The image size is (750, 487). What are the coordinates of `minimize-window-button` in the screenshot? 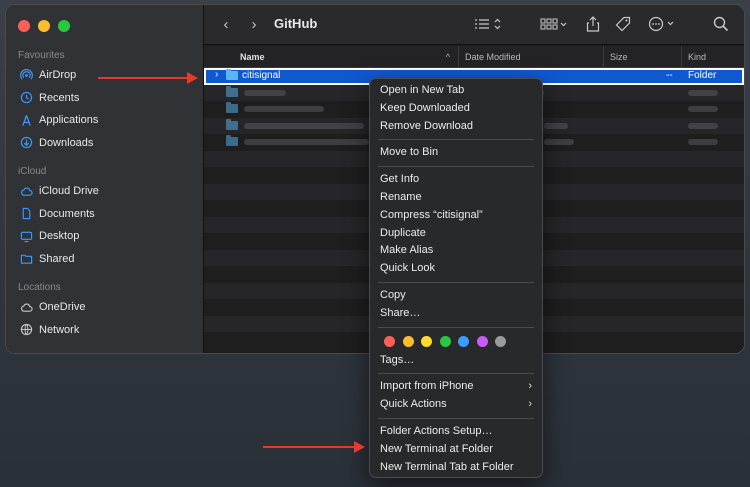 It's located at (44, 26).